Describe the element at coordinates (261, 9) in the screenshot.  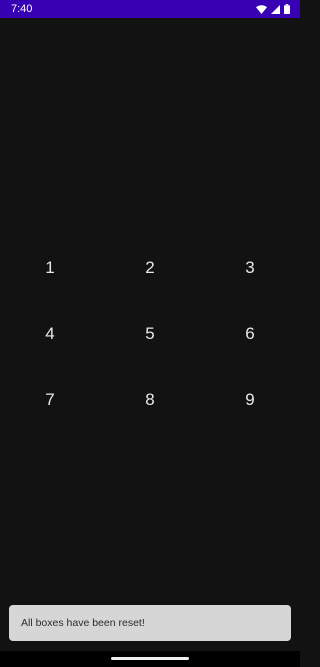
I see `wifi-icon` at that location.